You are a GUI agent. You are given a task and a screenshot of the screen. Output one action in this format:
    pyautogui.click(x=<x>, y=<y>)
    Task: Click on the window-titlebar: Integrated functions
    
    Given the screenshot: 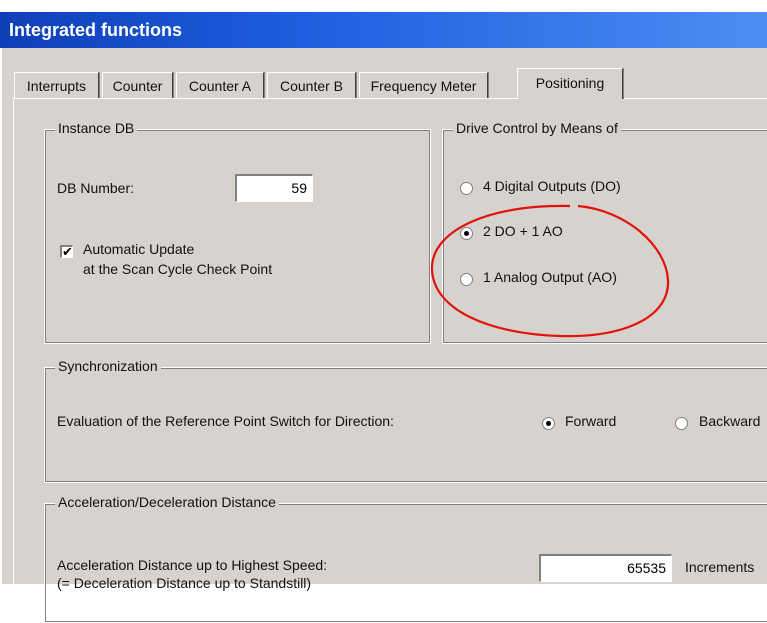 What is the action you would take?
    pyautogui.click(x=383, y=30)
    